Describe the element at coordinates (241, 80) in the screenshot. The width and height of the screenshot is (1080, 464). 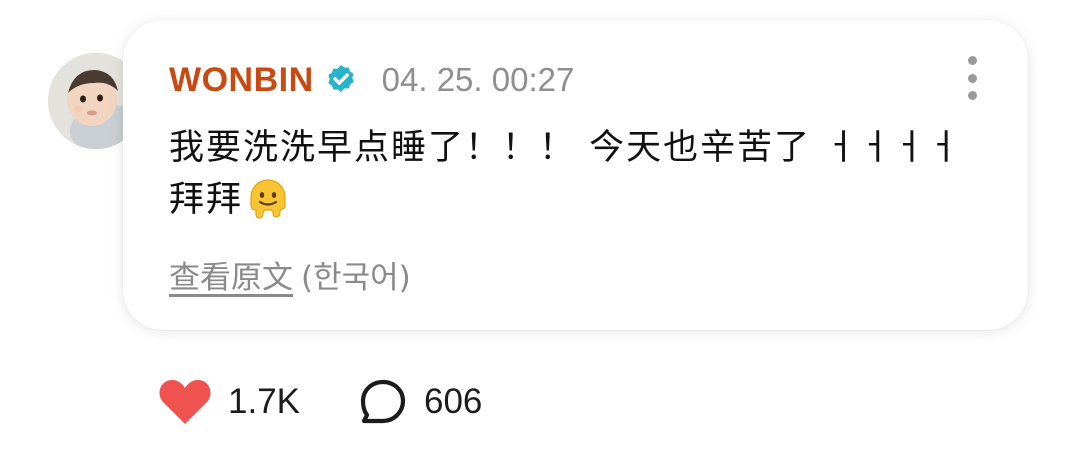
I see `username: WONBIN` at that location.